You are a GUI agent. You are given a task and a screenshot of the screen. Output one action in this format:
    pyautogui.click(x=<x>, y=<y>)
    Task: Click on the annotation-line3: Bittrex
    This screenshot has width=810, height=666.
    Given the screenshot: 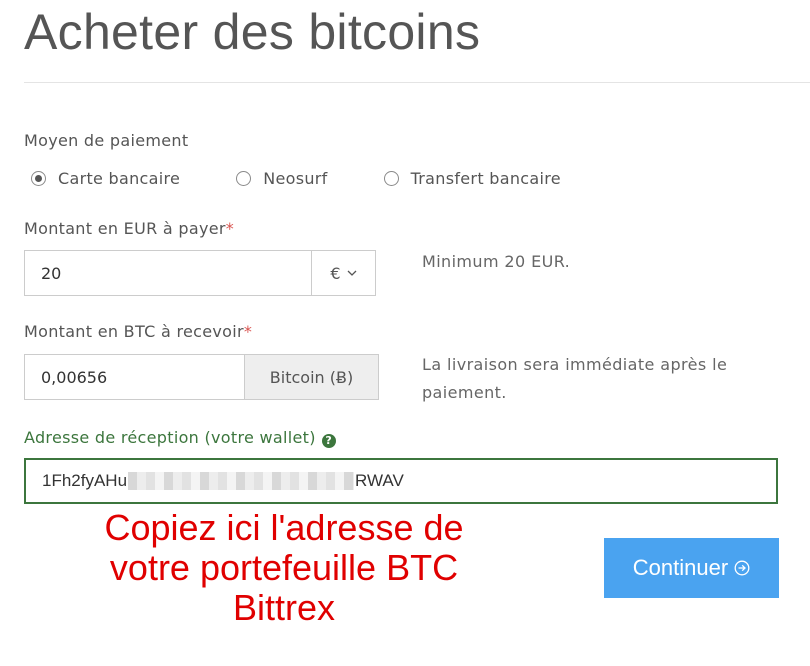 What is the action you would take?
    pyautogui.click(x=284, y=607)
    